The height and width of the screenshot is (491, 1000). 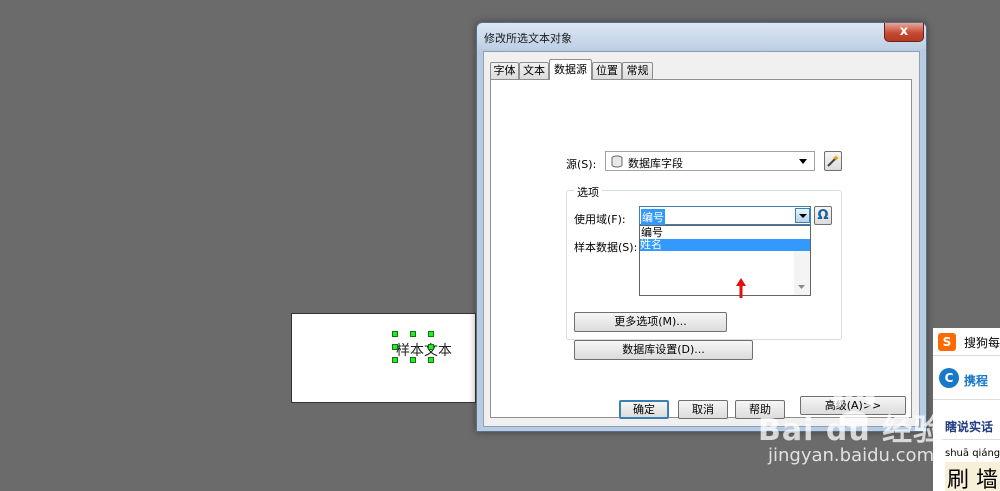 What do you see at coordinates (637, 70) in the screenshot?
I see `tab-general: 常规` at bounding box center [637, 70].